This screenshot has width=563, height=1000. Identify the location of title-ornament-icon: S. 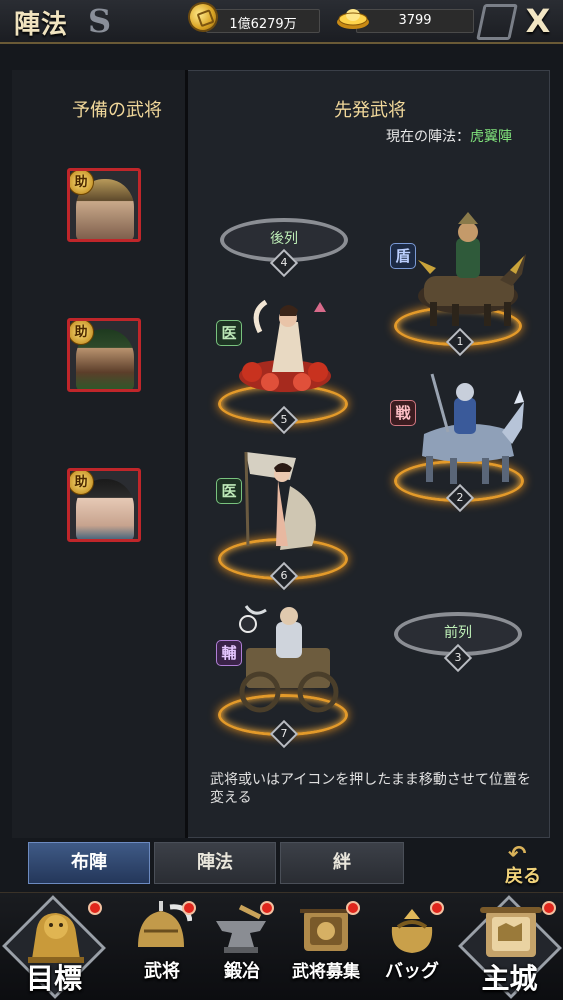
(100, 21).